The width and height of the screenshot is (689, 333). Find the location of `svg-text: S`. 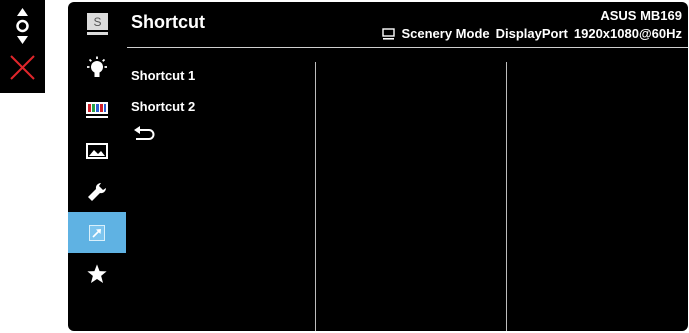

svg-text: S is located at coordinates (97, 22).